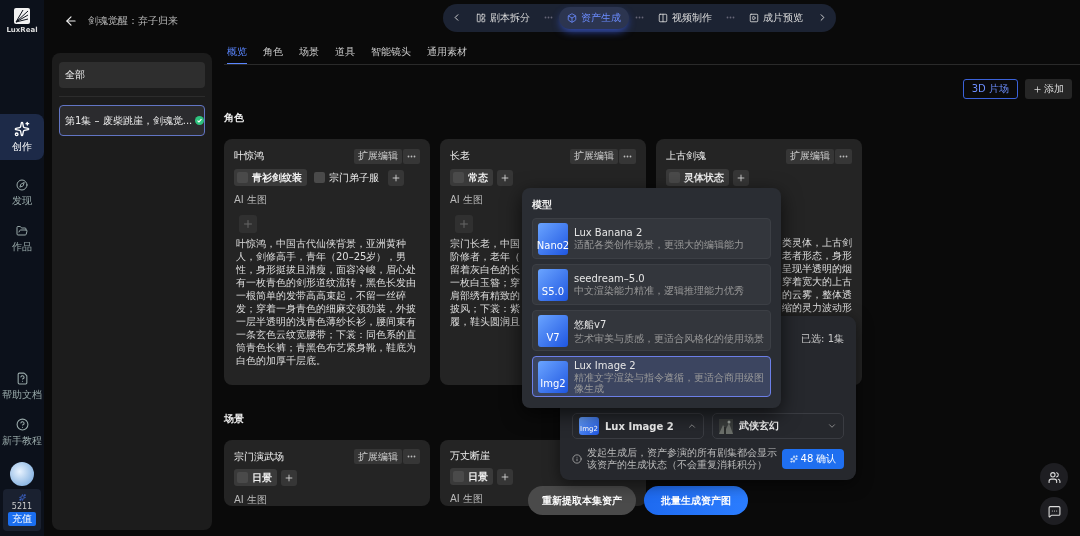  I want to click on rail-nav-item: 创作, so click(22, 137).